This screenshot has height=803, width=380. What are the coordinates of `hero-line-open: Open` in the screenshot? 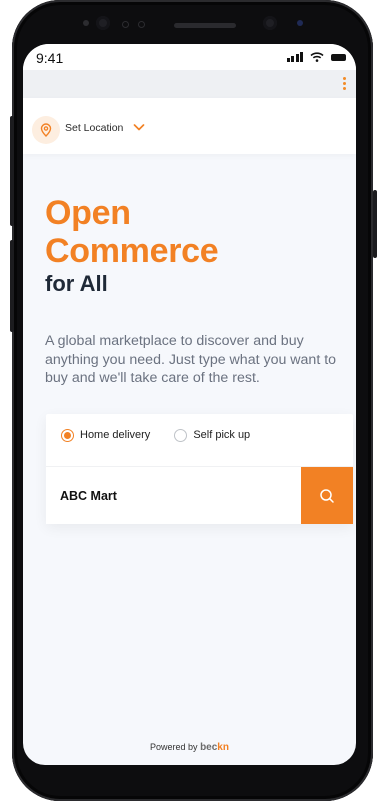 It's located at (88, 213).